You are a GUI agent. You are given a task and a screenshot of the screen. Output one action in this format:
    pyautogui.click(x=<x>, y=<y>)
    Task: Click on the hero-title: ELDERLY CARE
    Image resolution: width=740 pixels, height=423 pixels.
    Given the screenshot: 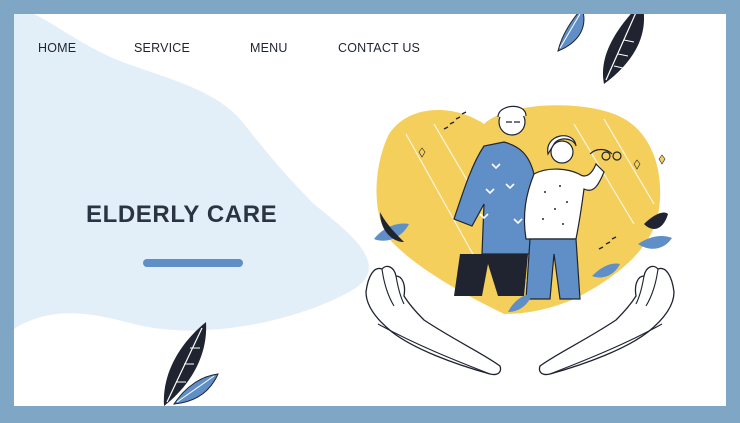 What is the action you would take?
    pyautogui.click(x=182, y=214)
    